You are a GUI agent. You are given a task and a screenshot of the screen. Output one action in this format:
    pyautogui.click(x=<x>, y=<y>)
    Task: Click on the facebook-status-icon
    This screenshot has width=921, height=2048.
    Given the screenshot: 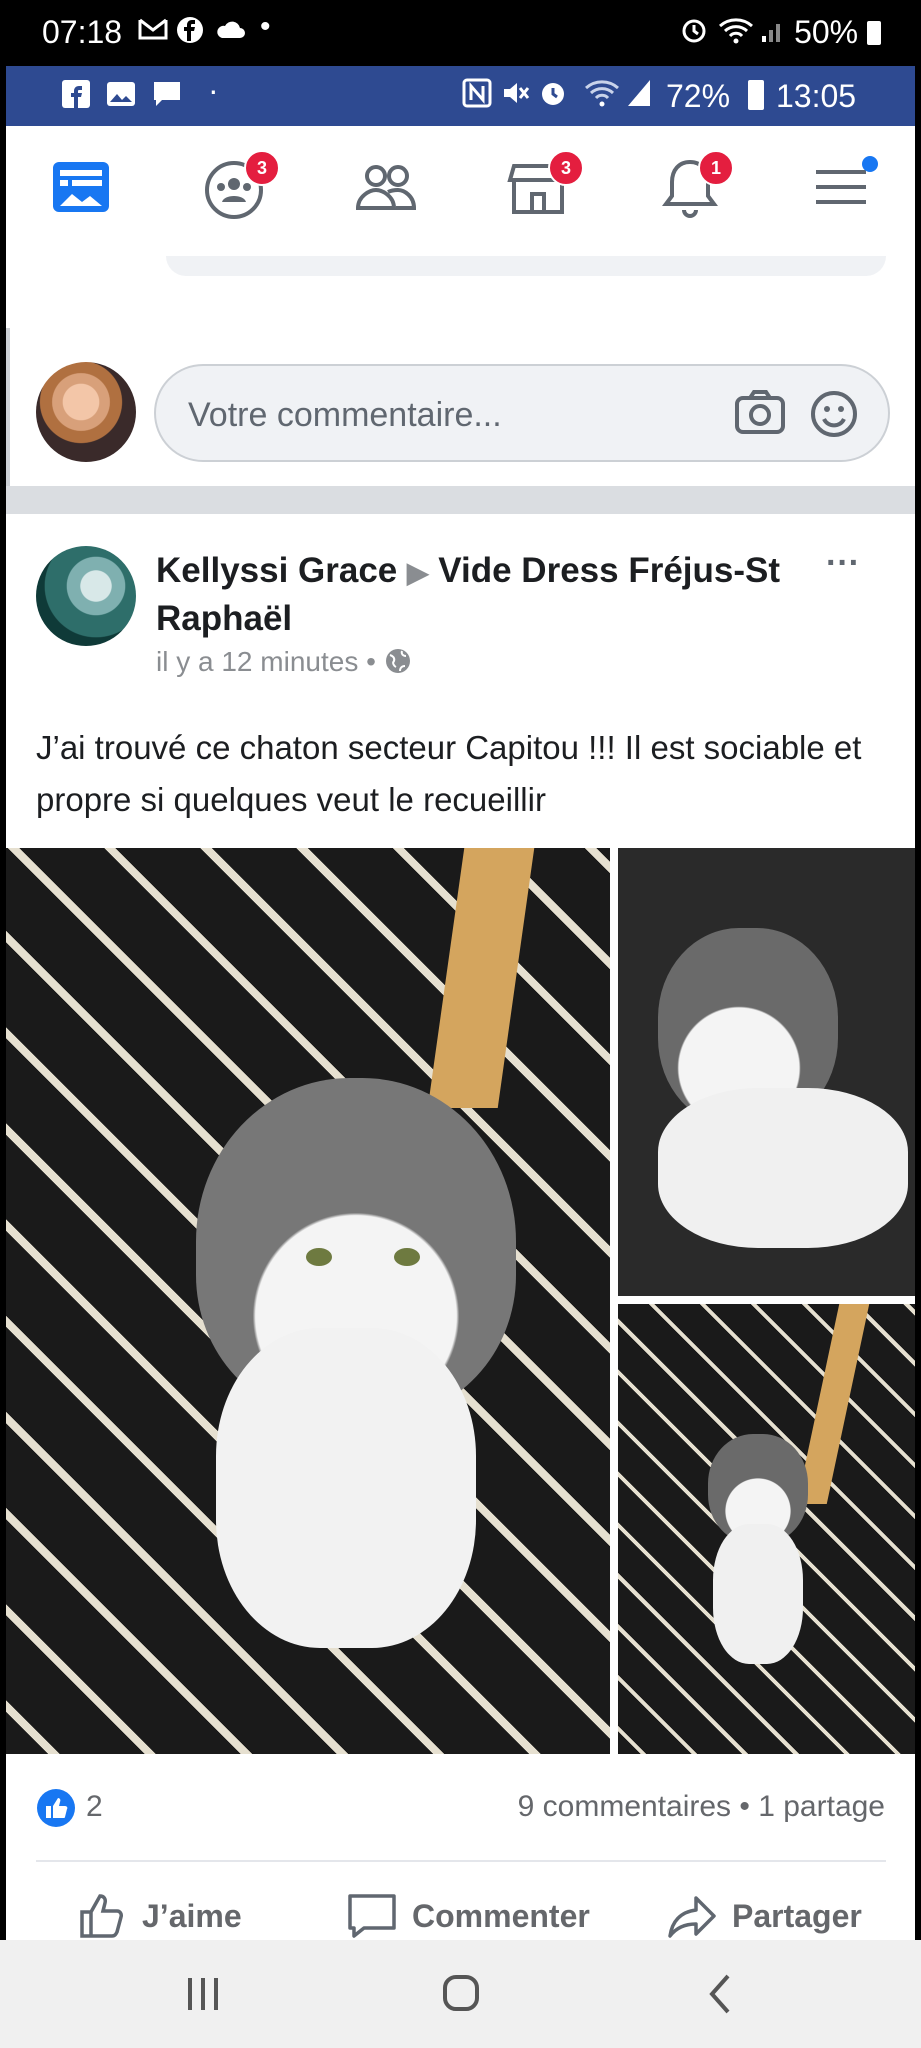 What is the action you would take?
    pyautogui.click(x=190, y=33)
    